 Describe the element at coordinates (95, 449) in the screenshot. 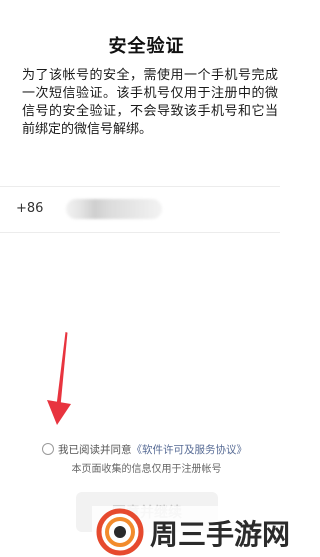

I see `agreement-prefix: 我已阅读并同意` at that location.